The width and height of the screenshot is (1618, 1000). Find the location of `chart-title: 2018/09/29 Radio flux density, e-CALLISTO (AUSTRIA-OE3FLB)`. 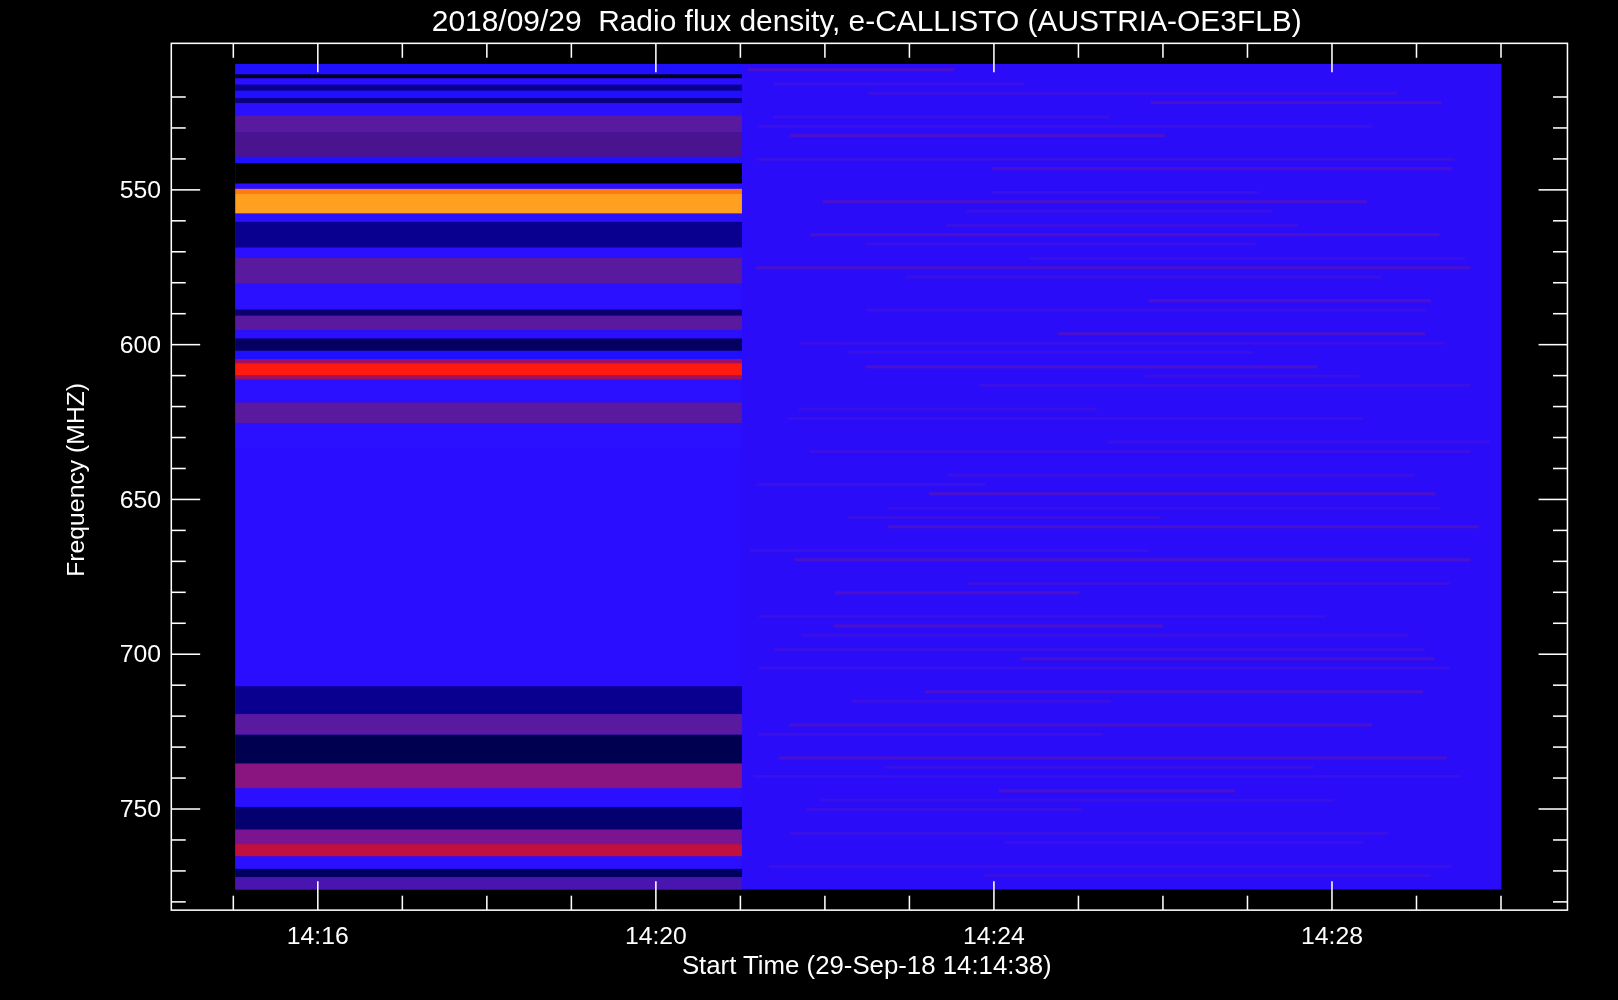

chart-title: 2018/09/29 Radio flux density, e-CALLISTO (AUSTRIA-OE3FLB) is located at coordinates (866, 20).